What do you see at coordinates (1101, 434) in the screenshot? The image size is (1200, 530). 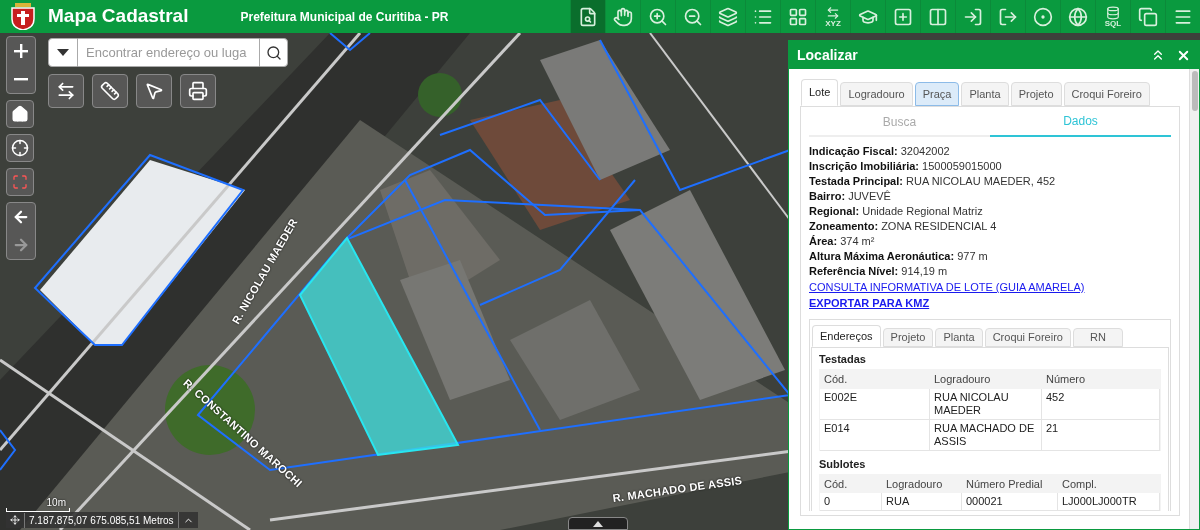 I see `table-cell: 21` at bounding box center [1101, 434].